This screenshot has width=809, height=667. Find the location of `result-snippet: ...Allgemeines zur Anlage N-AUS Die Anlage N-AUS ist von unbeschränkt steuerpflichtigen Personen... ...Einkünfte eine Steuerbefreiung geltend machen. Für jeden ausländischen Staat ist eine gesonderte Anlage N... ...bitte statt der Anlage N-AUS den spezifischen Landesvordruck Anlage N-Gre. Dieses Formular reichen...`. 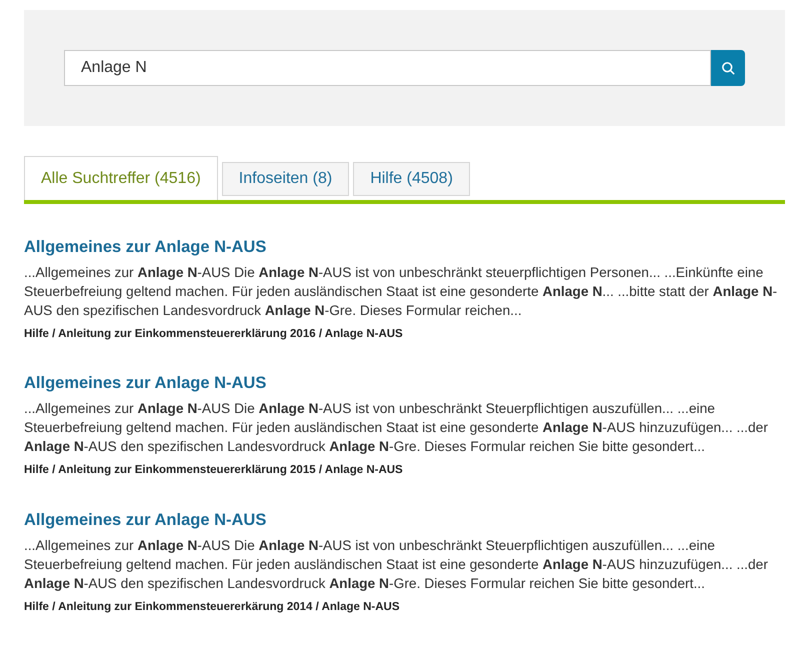

result-snippet: ...Allgemeines zur Anlage N-AUS Die Anlage N-AUS ist von unbeschränkt steuerpflichtigen Personen... ...Einkünfte eine Steuerbefreiung geltend machen. Für jeden ausländischen Staat ist eine gesonderte Anlage N... ...bitte statt der Anlage N-AUS den spezifischen Landesvordruck Anlage N-Gre. Dieses Formular reichen... is located at coordinates (401, 292).